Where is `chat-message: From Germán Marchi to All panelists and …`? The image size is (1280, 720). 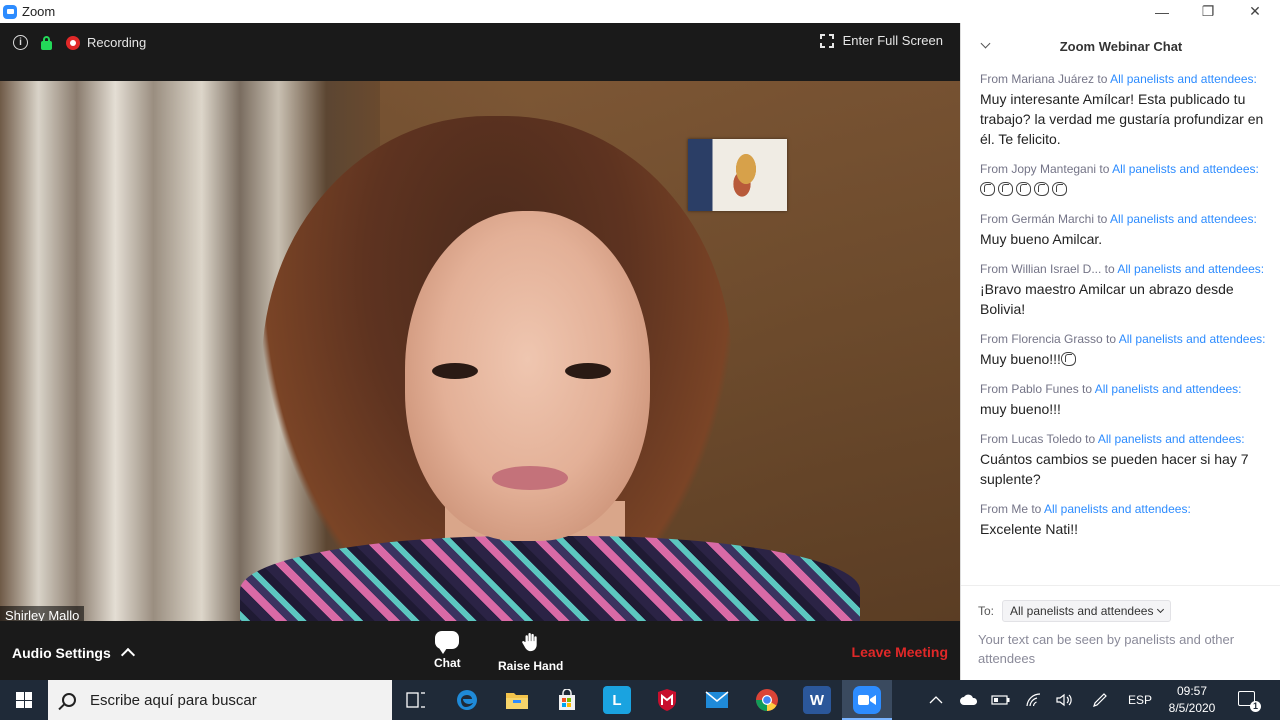 chat-message: From Germán Marchi to All panelists and … is located at coordinates (1127, 230).